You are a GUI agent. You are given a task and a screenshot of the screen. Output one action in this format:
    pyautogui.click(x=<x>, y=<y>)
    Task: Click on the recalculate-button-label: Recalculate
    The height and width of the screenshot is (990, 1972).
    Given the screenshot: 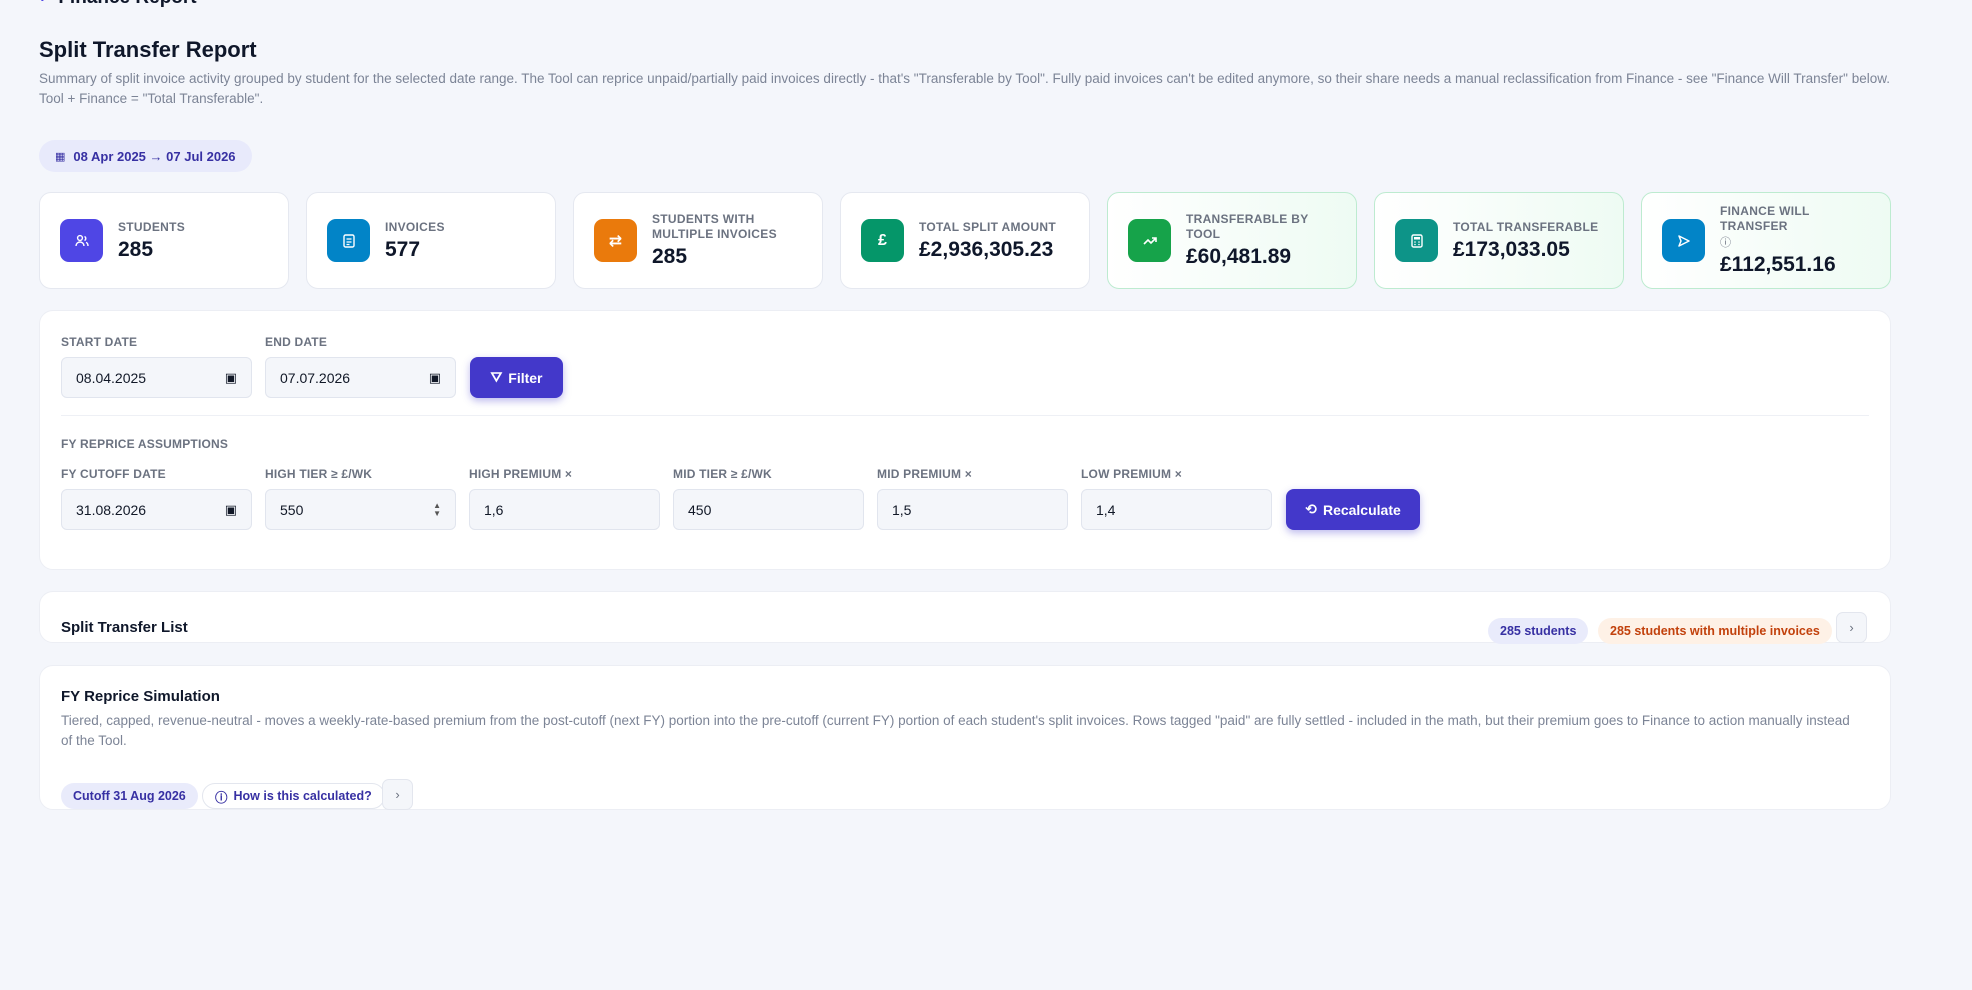 What is the action you would take?
    pyautogui.click(x=1361, y=509)
    